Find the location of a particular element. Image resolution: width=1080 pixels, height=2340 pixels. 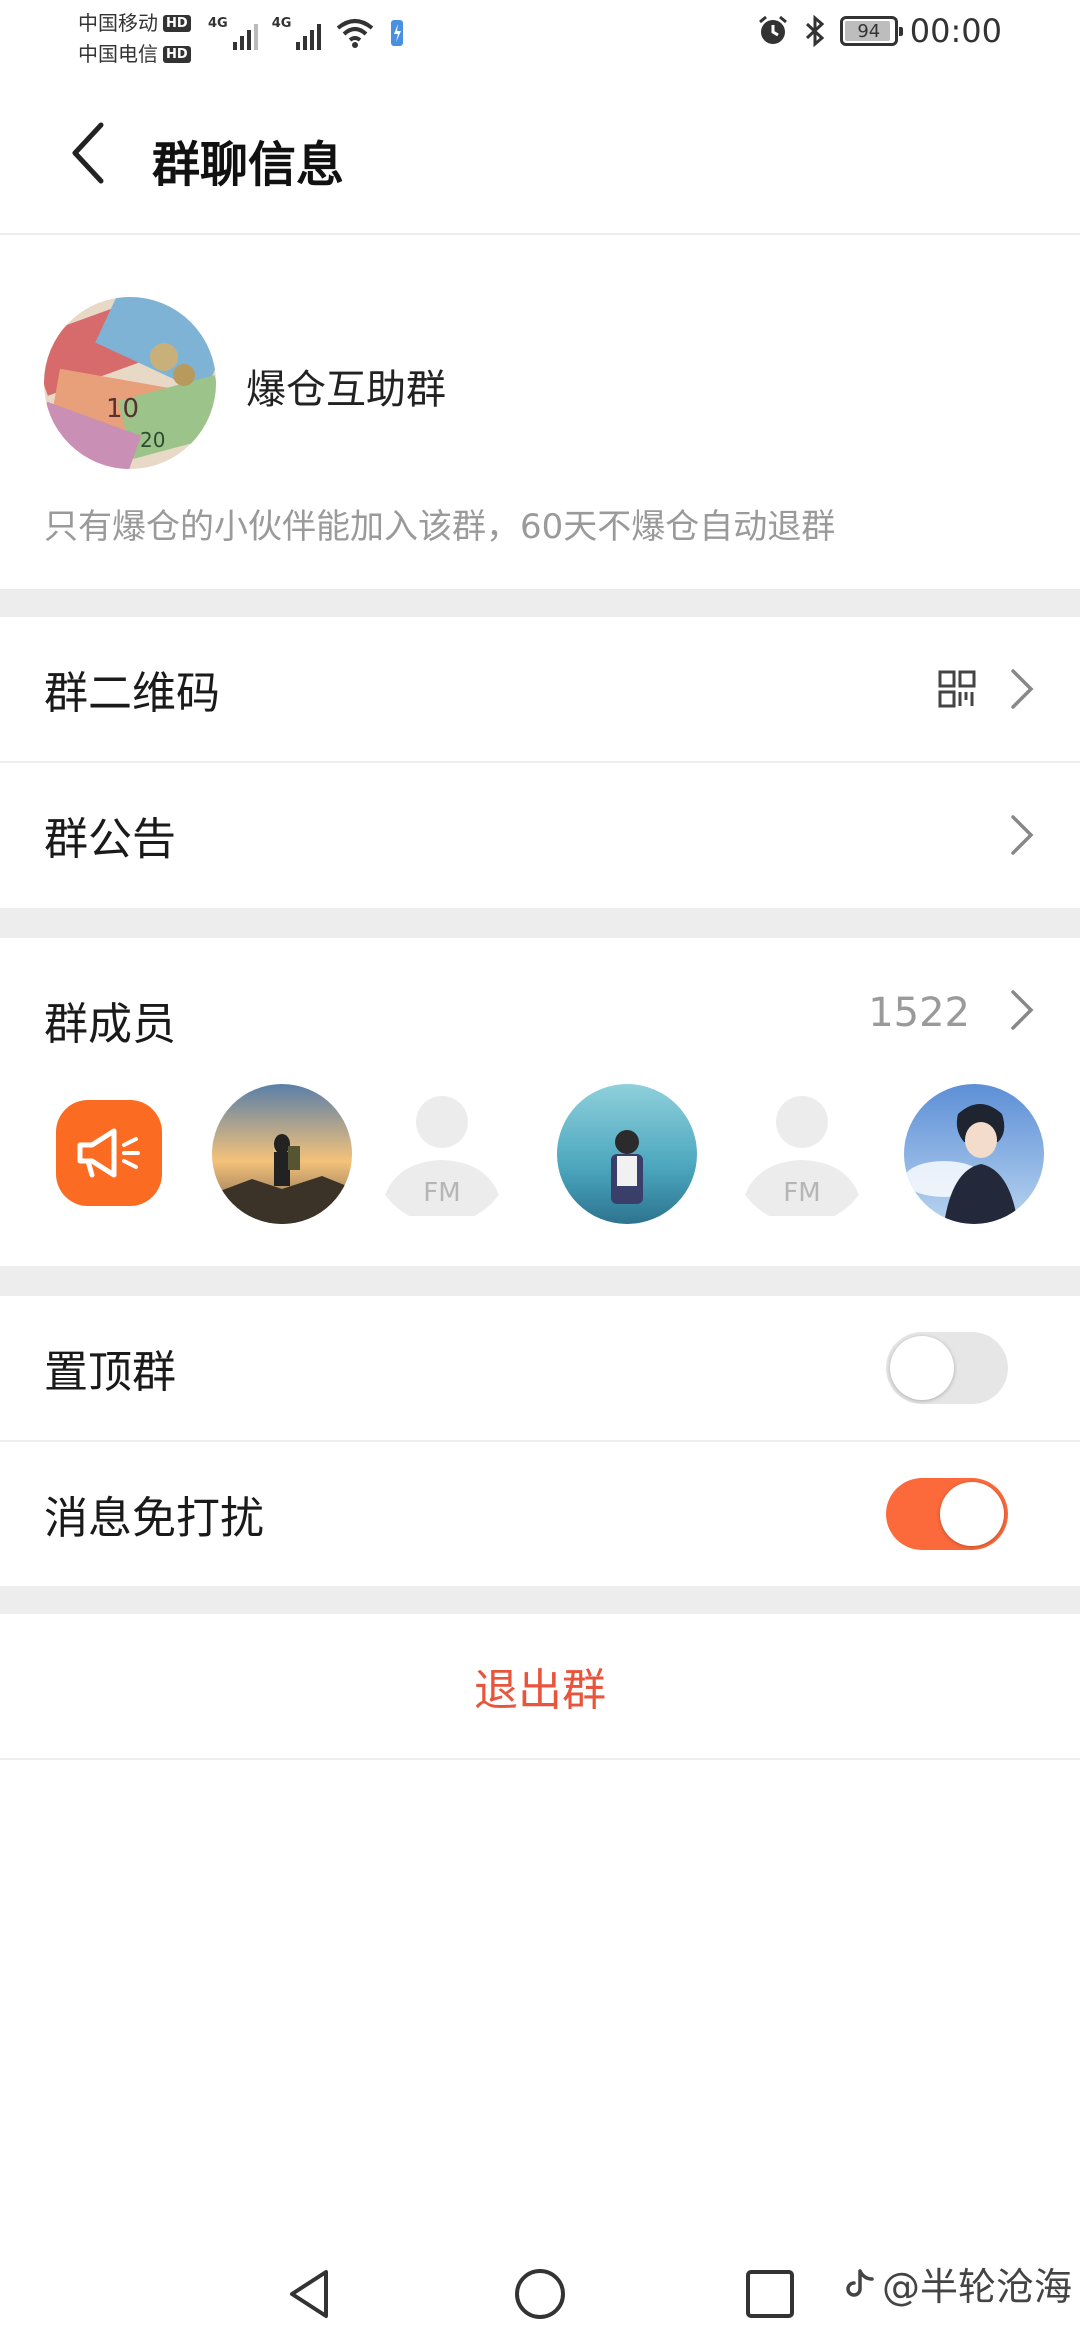

carrier-1-hd-badge: HD is located at coordinates (177, 23).